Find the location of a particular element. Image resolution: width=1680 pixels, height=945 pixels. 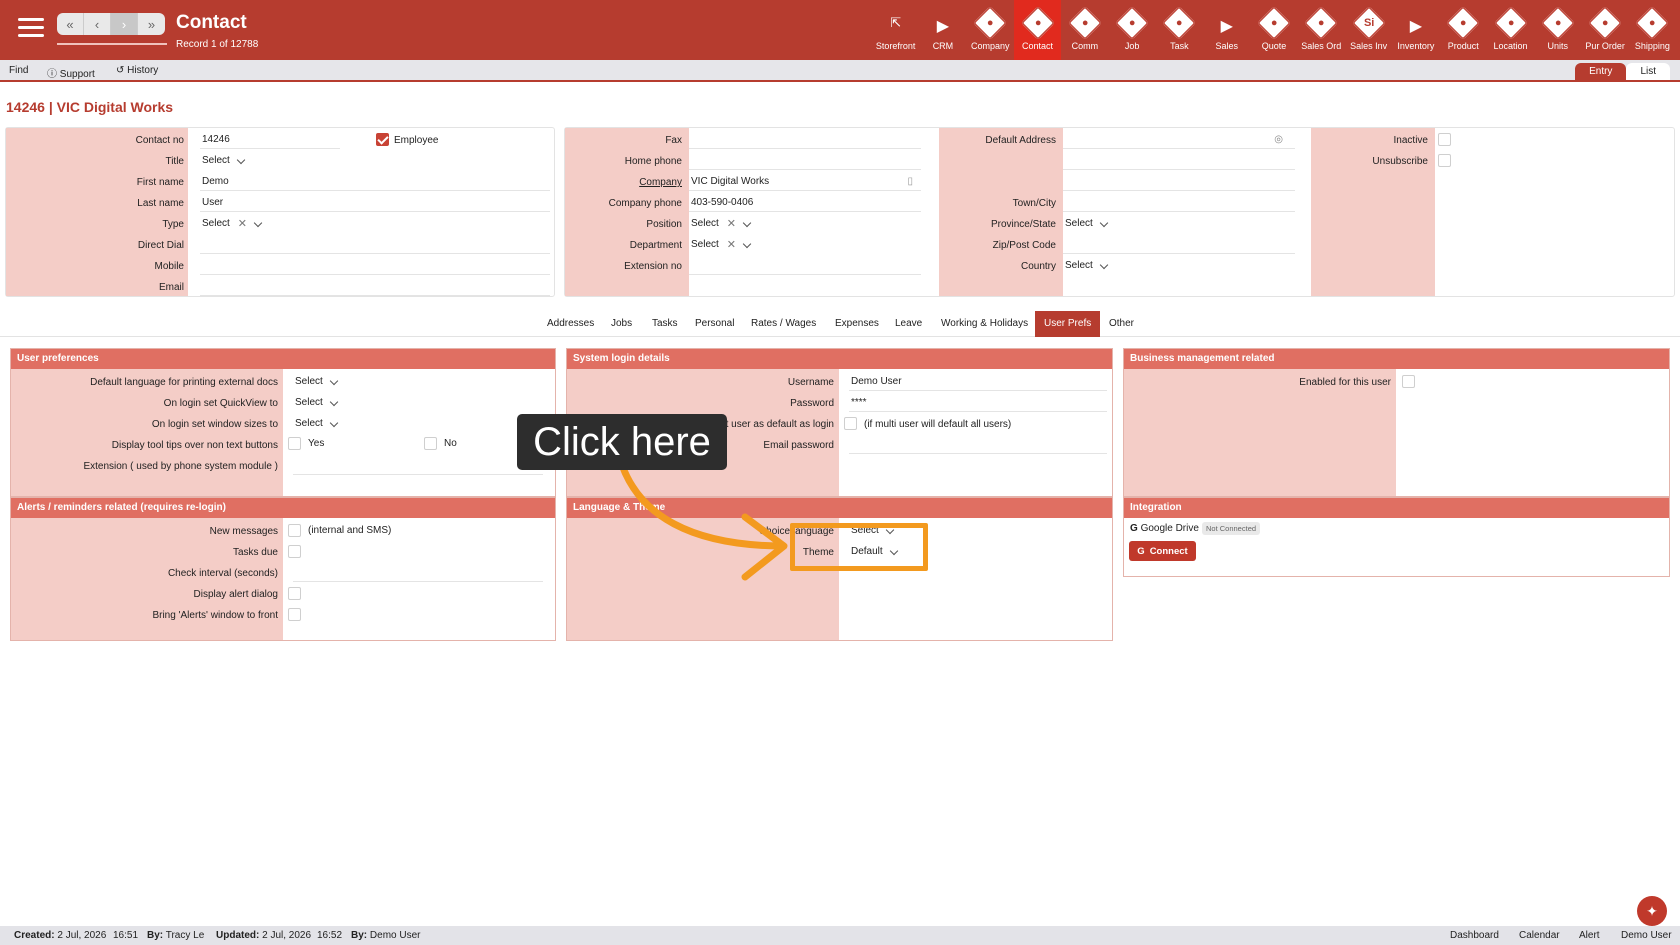

default-login-checkbox is located at coordinates (850, 423).